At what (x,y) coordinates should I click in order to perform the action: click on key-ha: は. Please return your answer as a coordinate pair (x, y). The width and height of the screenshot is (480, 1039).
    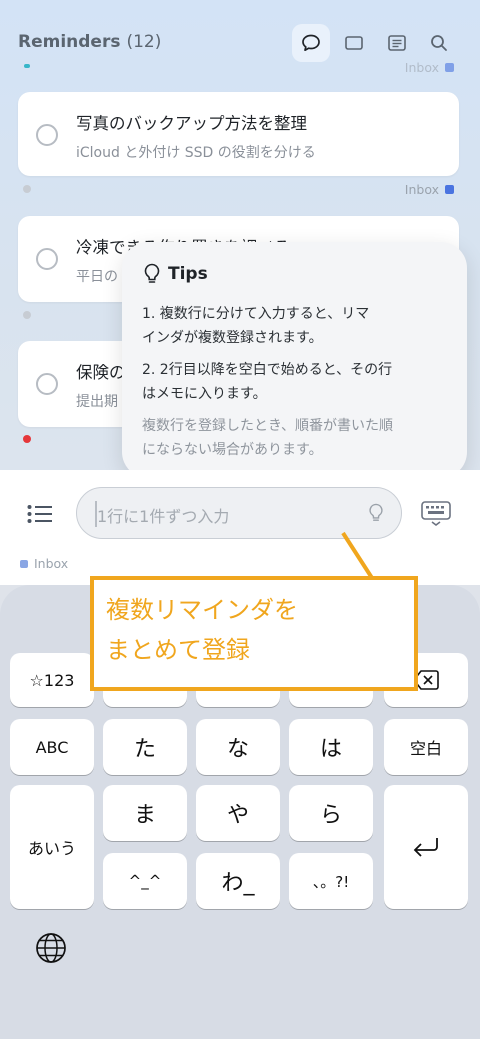
    Looking at the image, I should click on (331, 747).